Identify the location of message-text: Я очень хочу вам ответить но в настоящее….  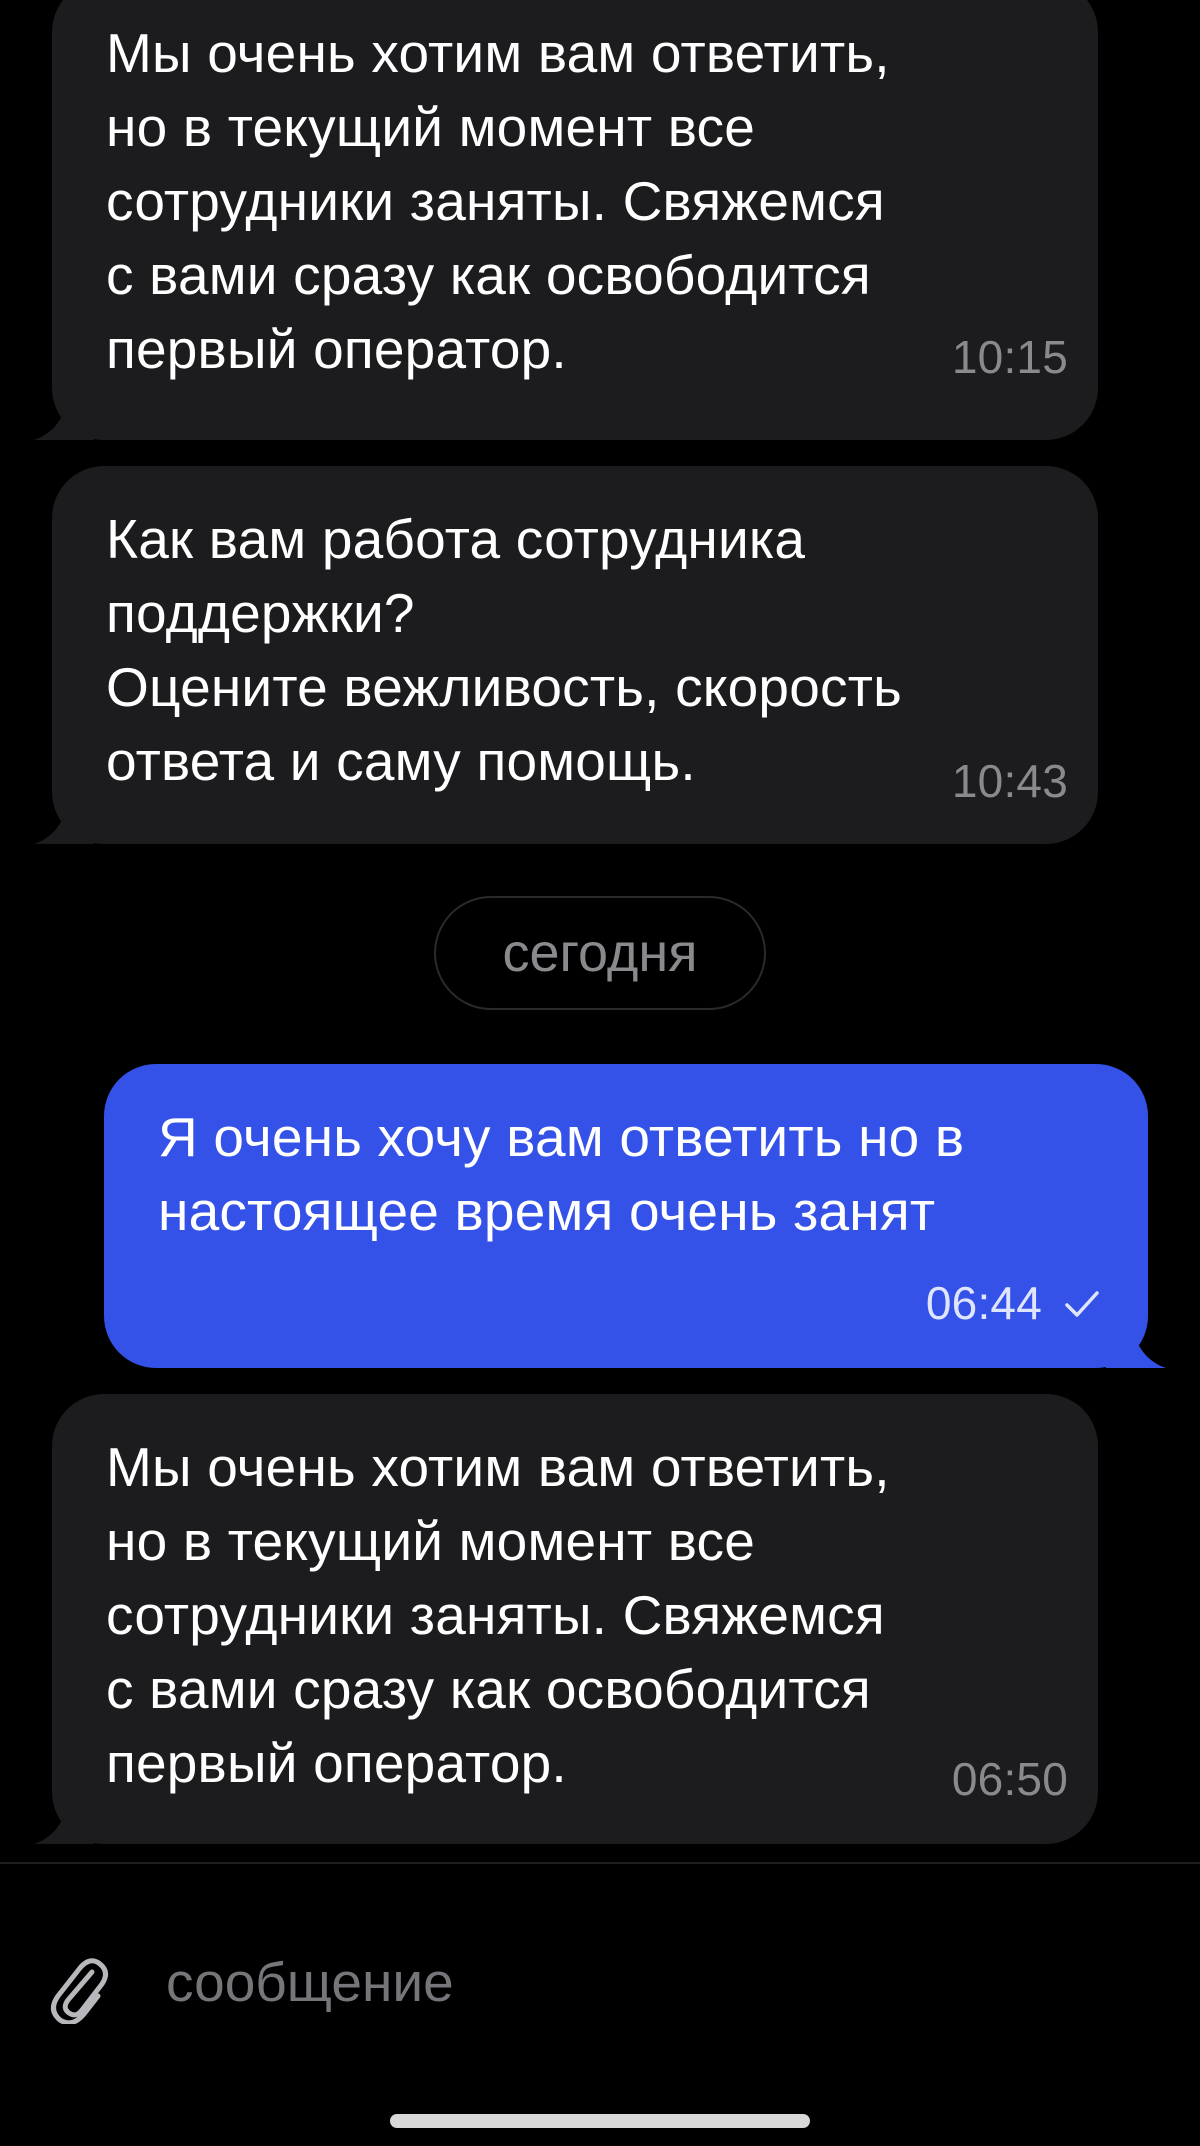
(561, 1174).